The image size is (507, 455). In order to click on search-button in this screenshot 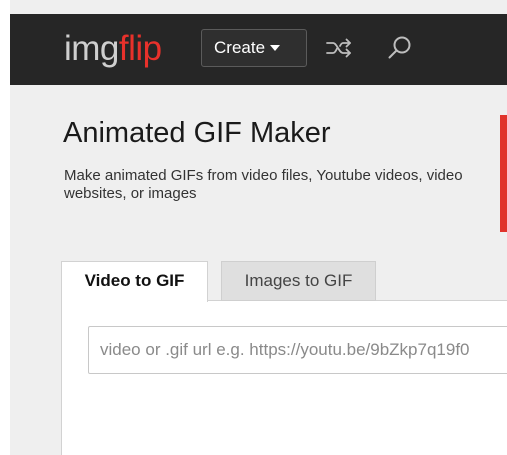, I will do `click(400, 48)`.